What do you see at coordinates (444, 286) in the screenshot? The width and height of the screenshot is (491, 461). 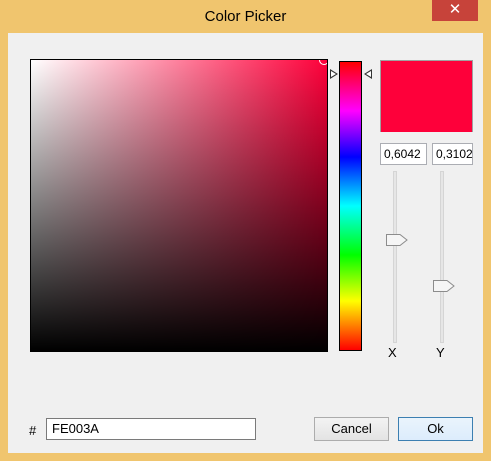 I see `y-slider-thumb` at bounding box center [444, 286].